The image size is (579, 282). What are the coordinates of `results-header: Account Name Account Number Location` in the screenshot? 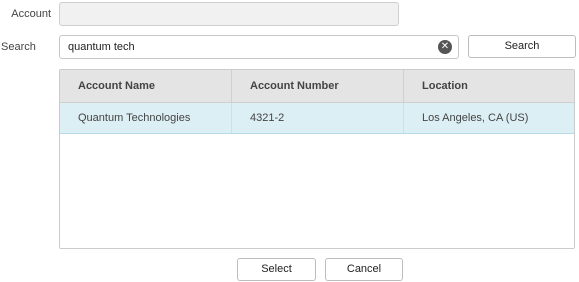 It's located at (317, 86).